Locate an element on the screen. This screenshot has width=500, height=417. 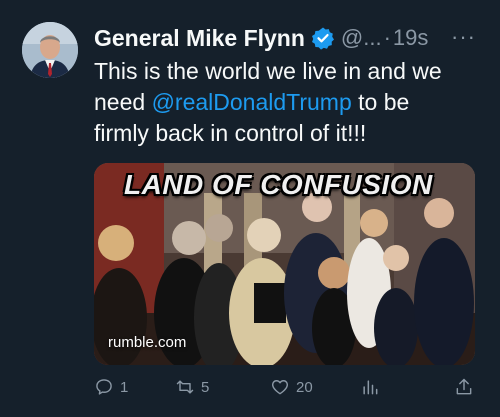
share-button is located at coordinates (464, 387).